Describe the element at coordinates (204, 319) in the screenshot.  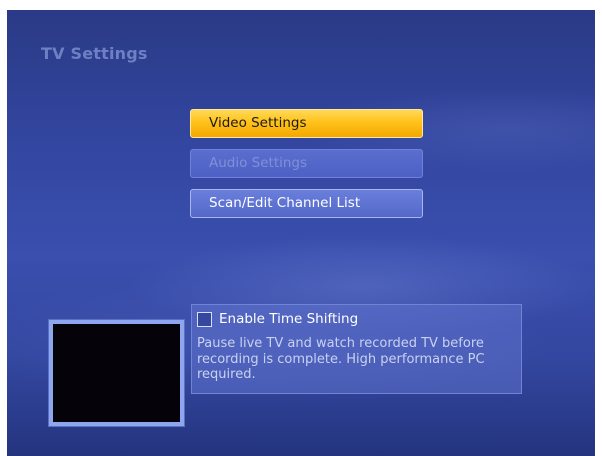
I see `time-shifting-checkbox` at that location.